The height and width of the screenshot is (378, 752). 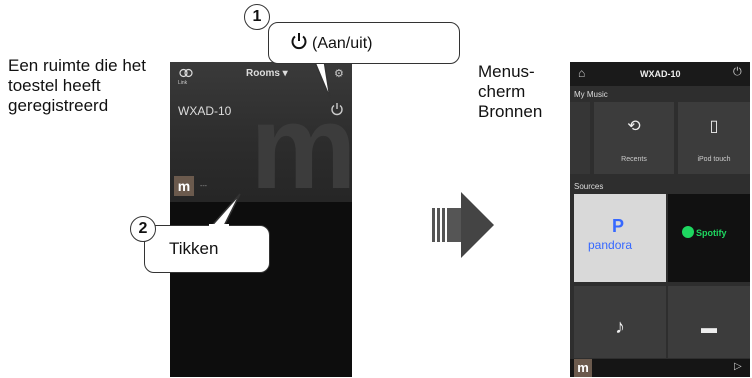 I want to click on album-thumbnail: m, so click(x=583, y=368).